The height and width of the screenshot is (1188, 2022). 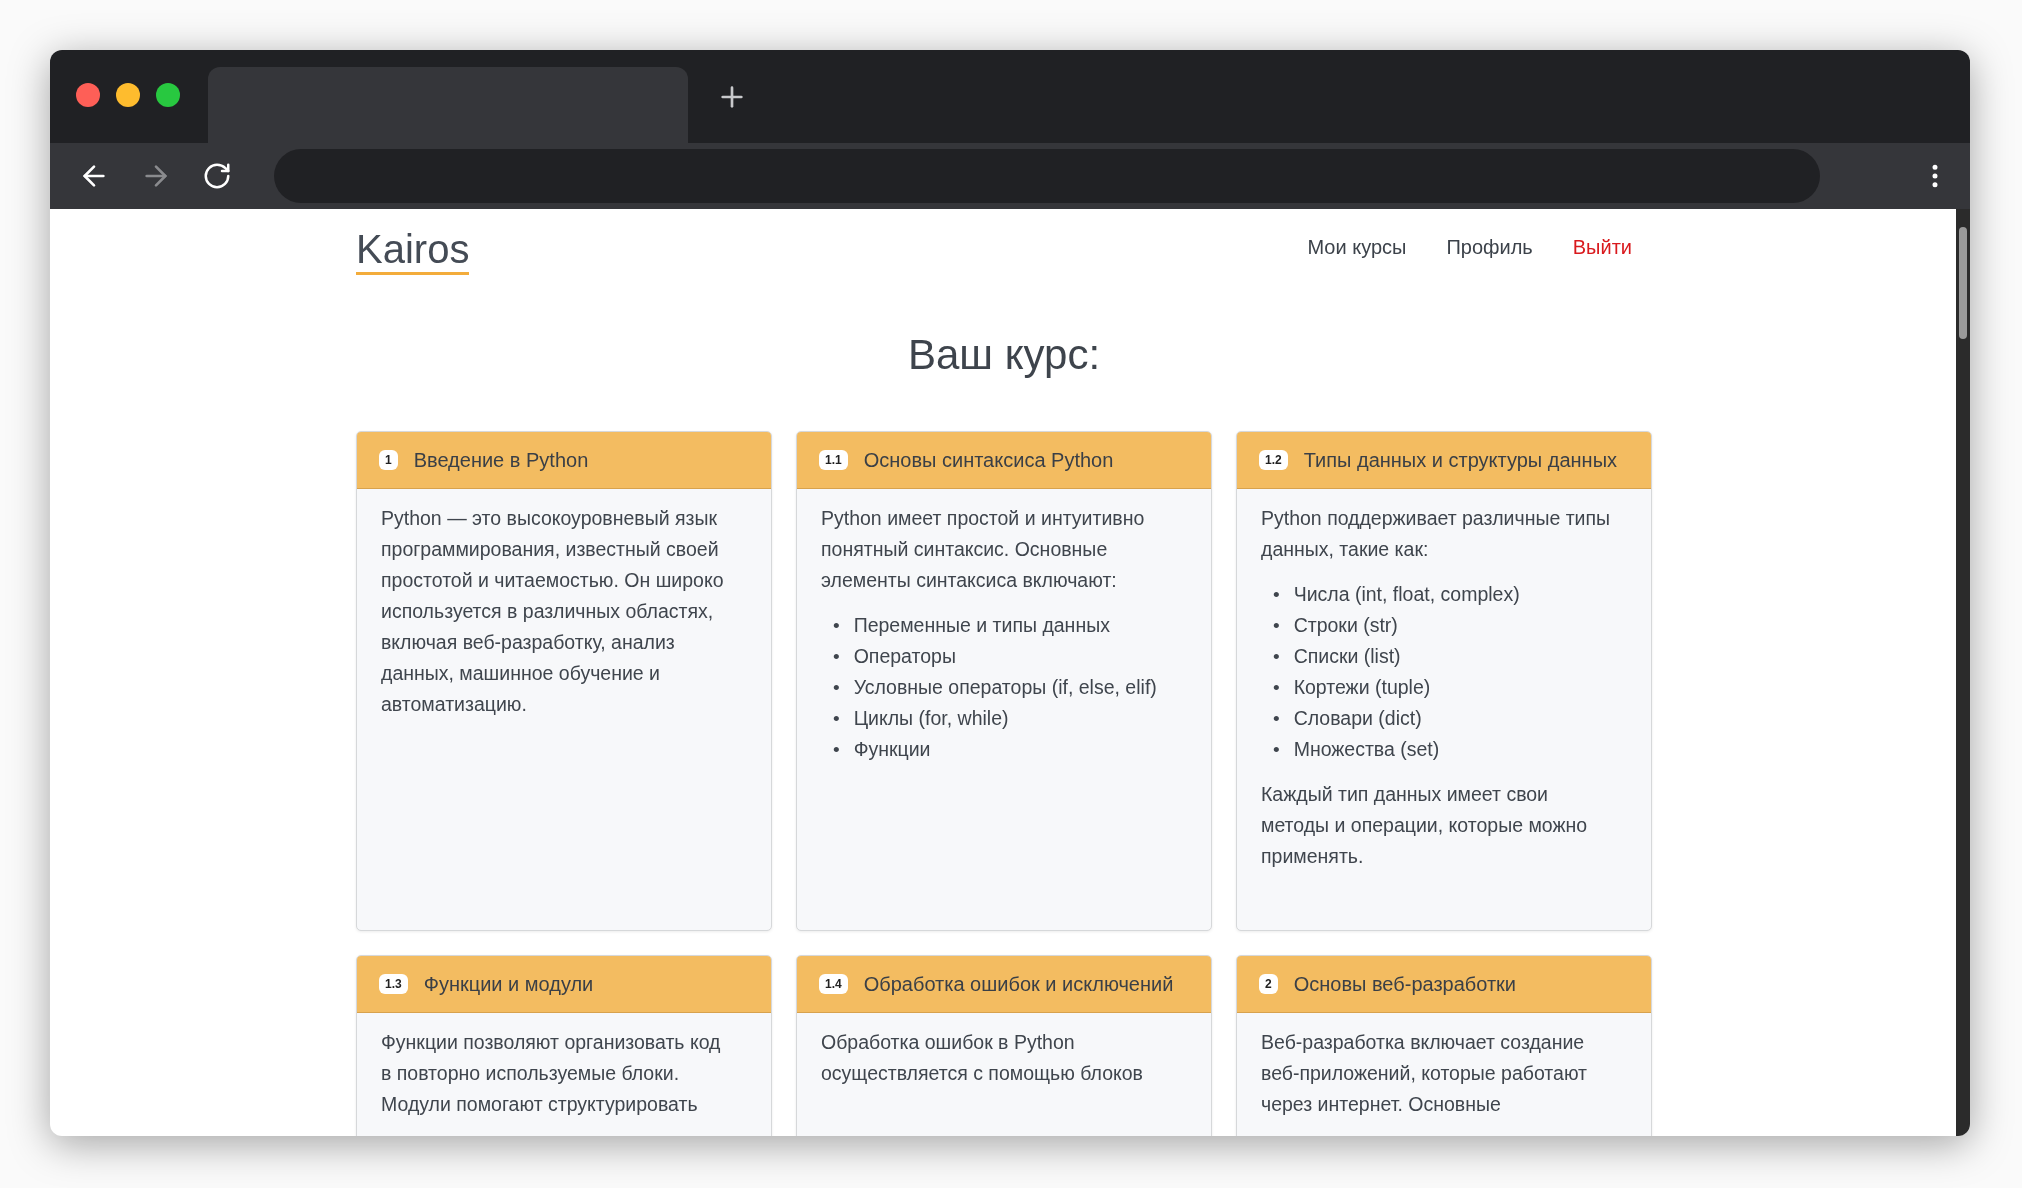 What do you see at coordinates (1425, 825) in the screenshot?
I see `card-text: Каждый тип данных имеет свои методы и операции, которые можно применять.` at bounding box center [1425, 825].